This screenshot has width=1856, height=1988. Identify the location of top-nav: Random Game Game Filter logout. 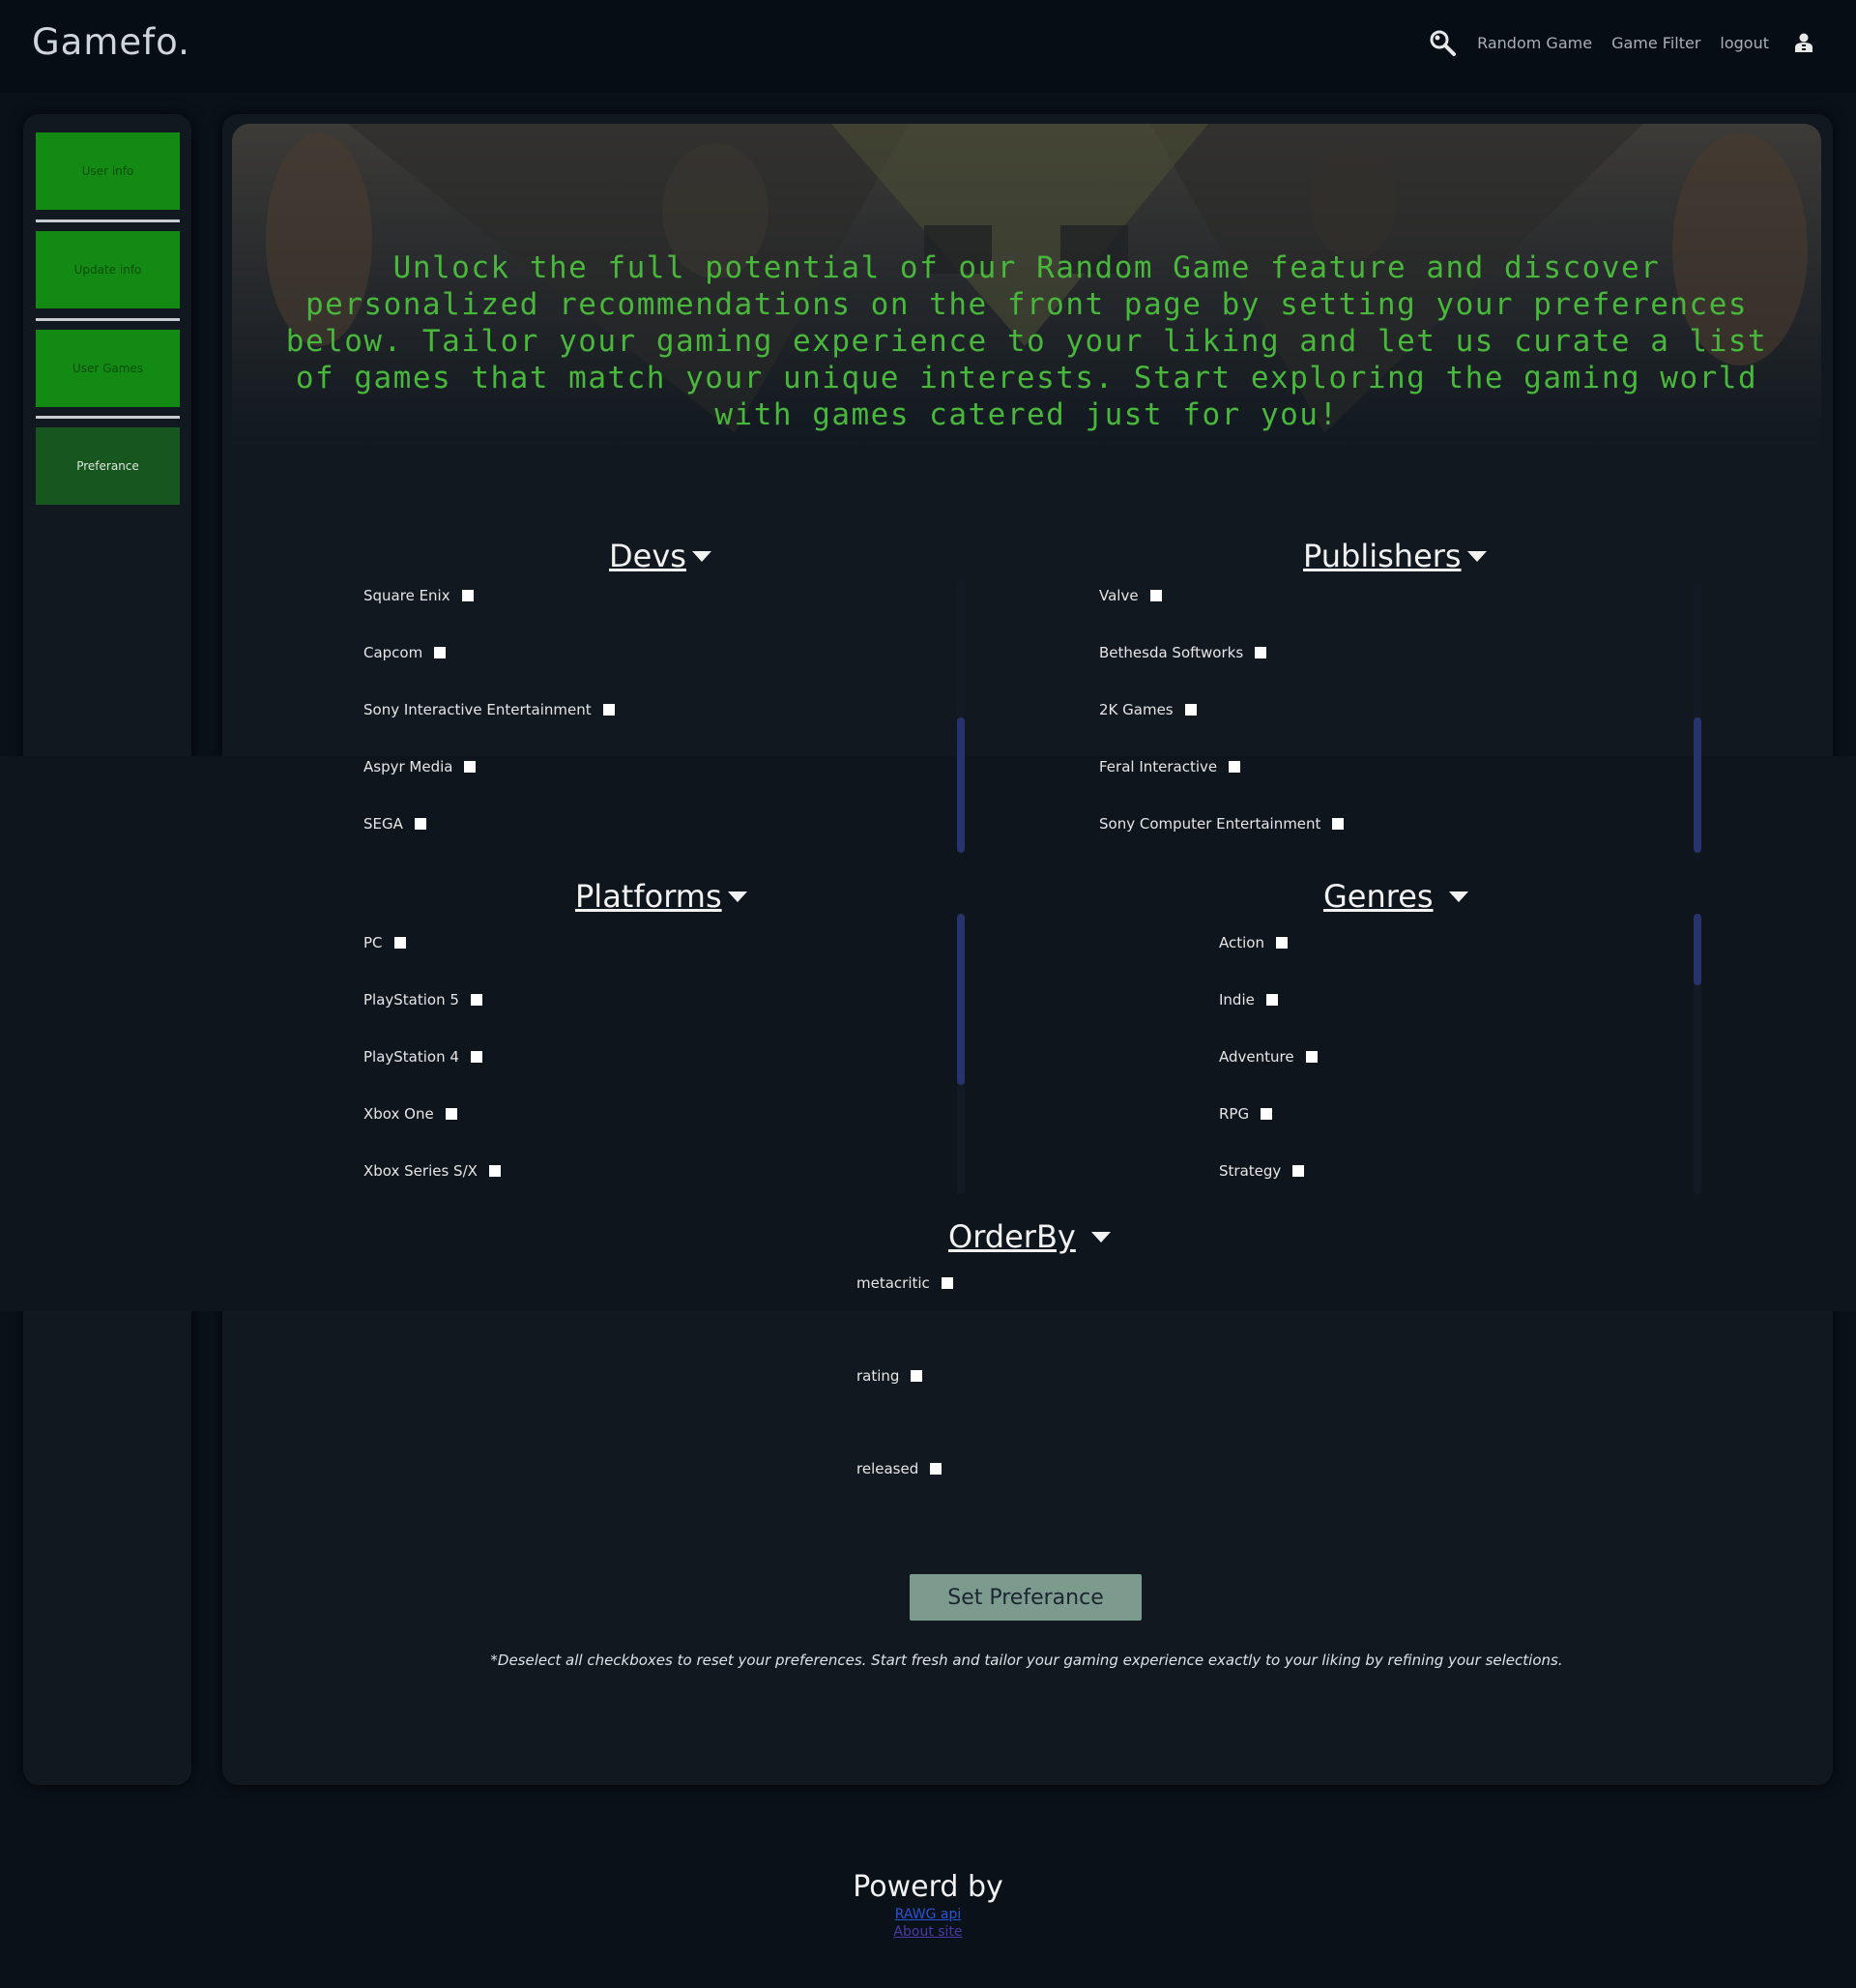
(1623, 42).